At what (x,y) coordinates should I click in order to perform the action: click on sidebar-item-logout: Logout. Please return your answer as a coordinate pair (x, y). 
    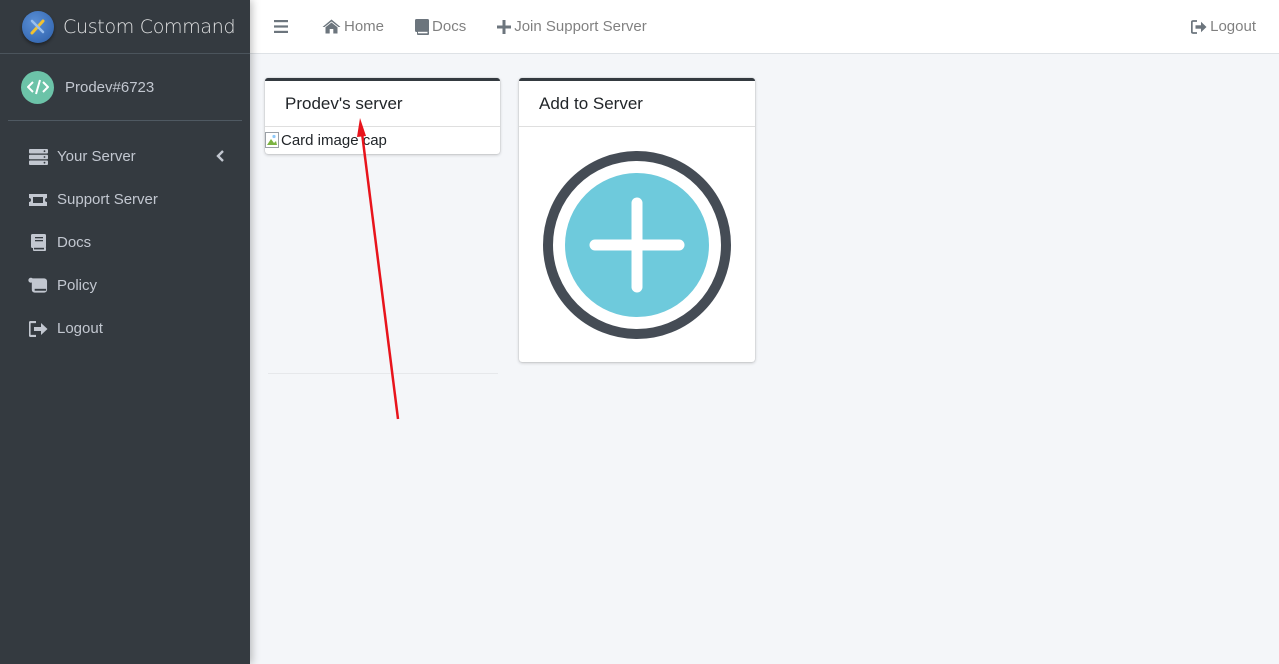
    Looking at the image, I should click on (125, 328).